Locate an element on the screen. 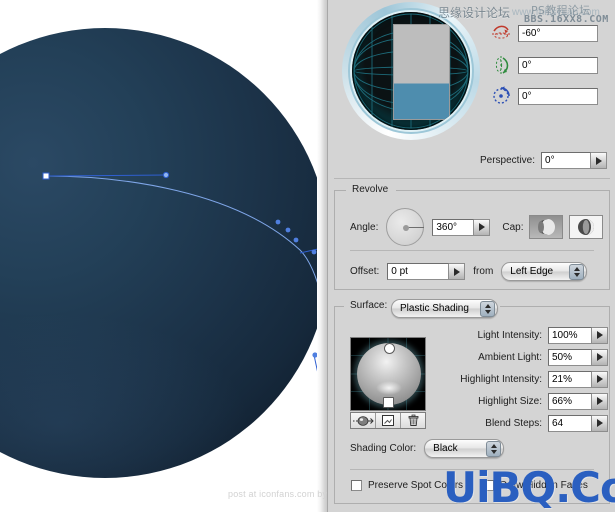 The width and height of the screenshot is (615, 512). highlight-size-stepper is located at coordinates (600, 401).